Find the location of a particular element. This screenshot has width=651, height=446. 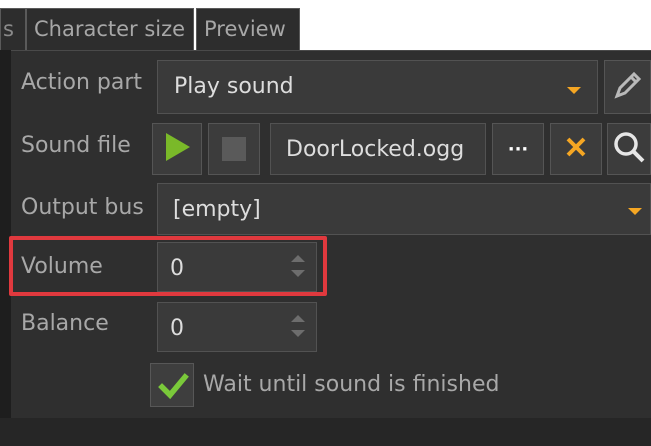

output-bus-label: Output bus is located at coordinates (82, 207).